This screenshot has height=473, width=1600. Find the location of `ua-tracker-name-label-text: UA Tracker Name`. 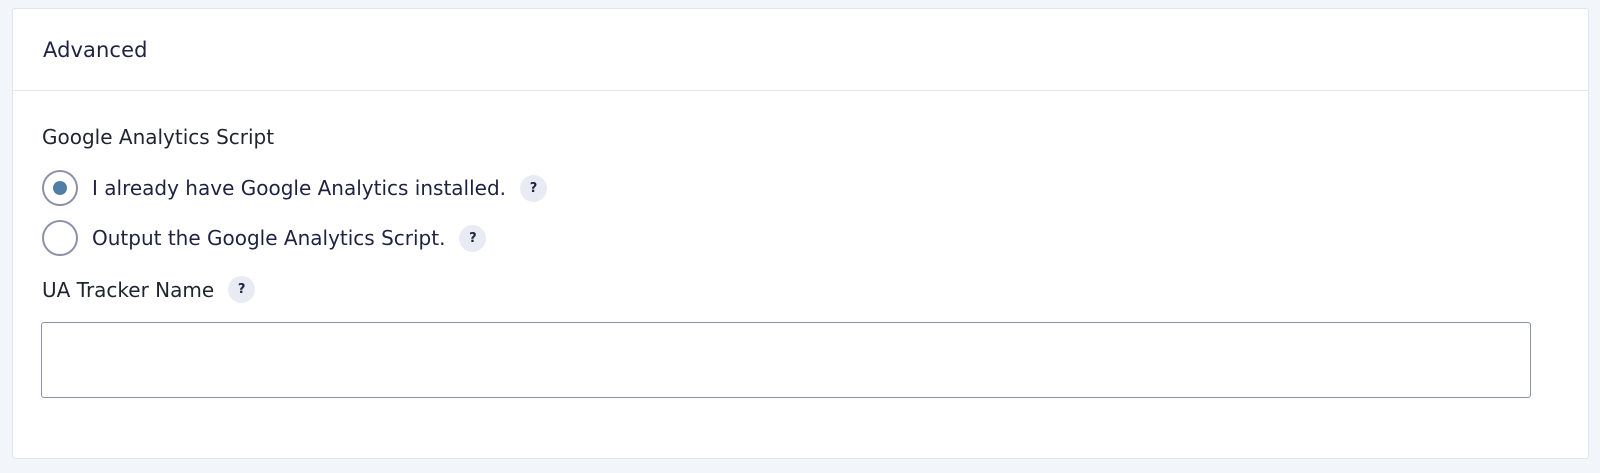

ua-tracker-name-label-text: UA Tracker Name is located at coordinates (128, 289).